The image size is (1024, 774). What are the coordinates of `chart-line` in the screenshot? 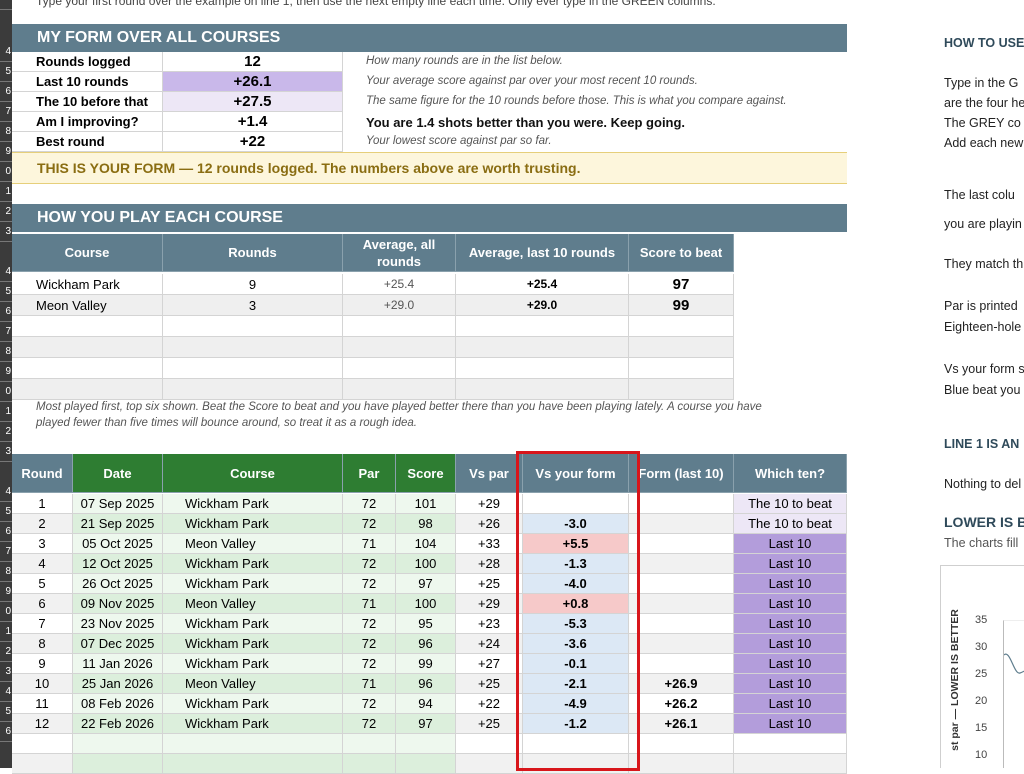 It's located at (1014, 663).